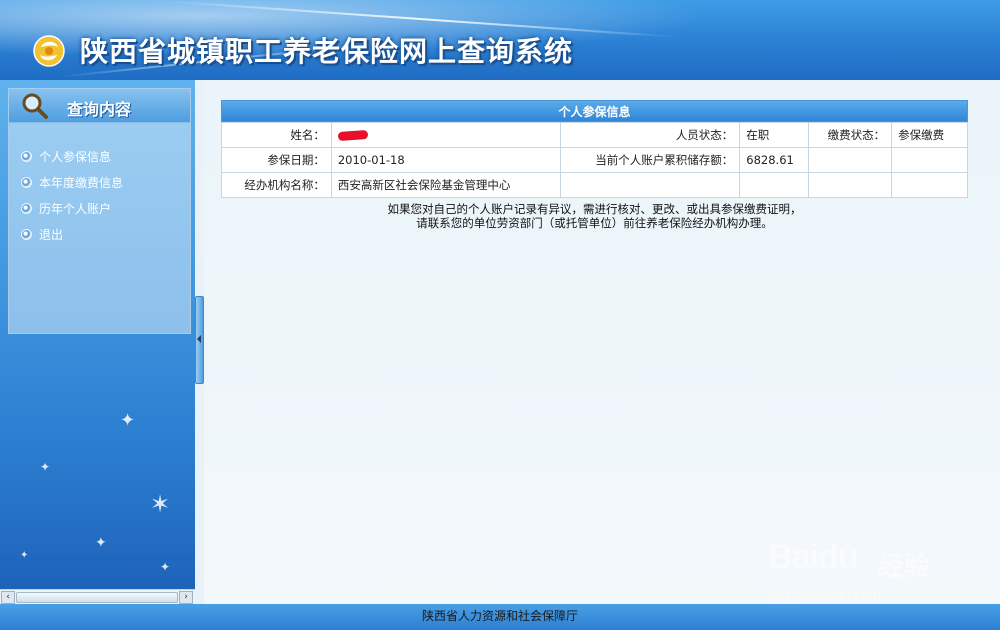 The image size is (1000, 630). I want to click on account-balance-value: 6828.61, so click(774, 160).